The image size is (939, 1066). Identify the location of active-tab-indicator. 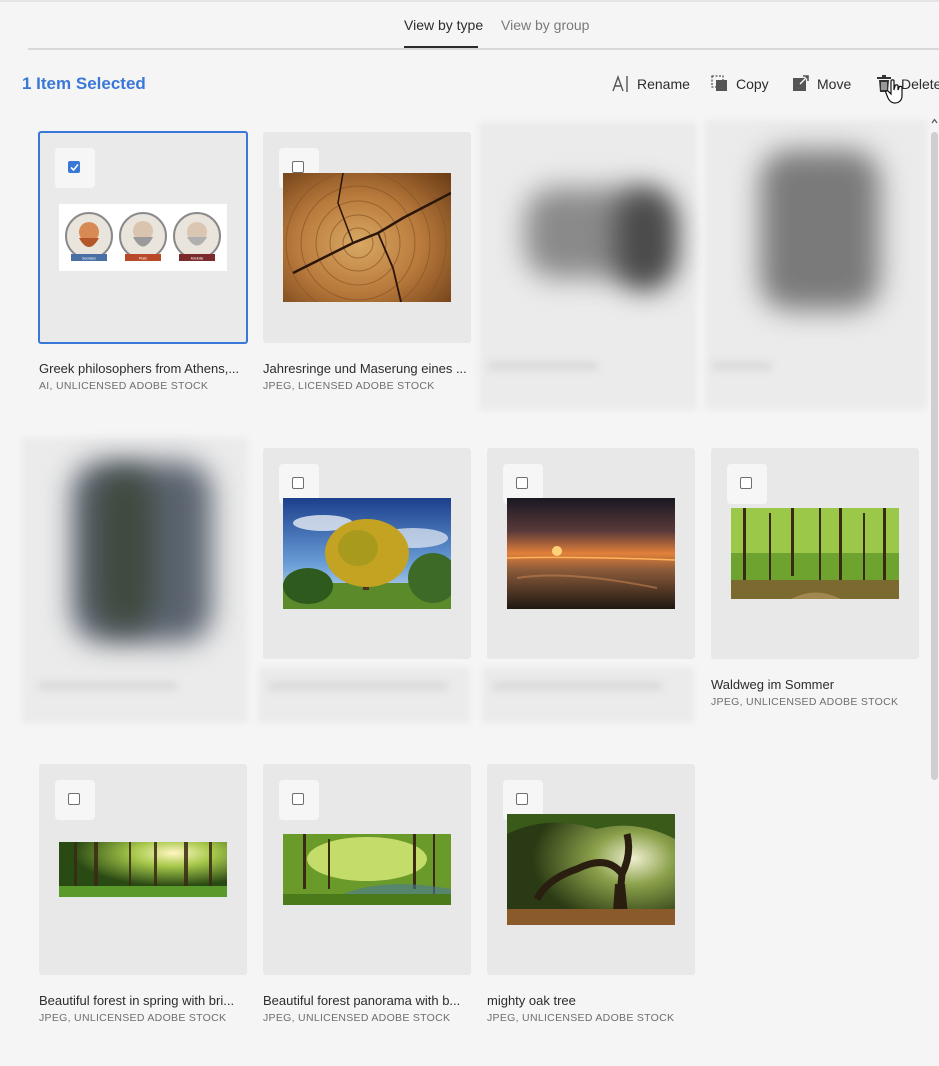
(441, 47).